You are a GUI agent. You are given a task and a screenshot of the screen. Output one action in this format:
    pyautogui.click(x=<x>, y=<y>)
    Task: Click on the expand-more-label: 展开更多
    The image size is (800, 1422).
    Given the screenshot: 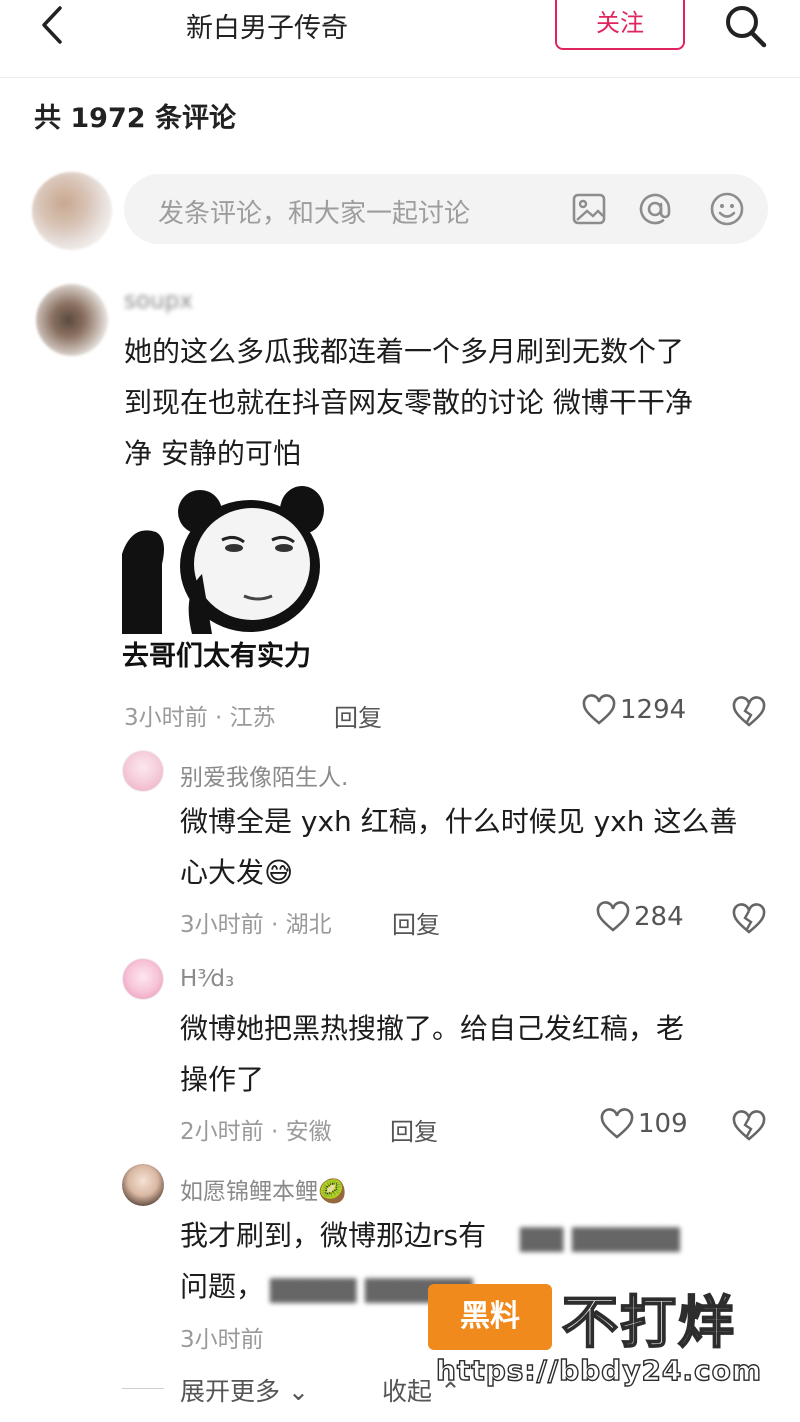 What is the action you would take?
    pyautogui.click(x=230, y=1391)
    